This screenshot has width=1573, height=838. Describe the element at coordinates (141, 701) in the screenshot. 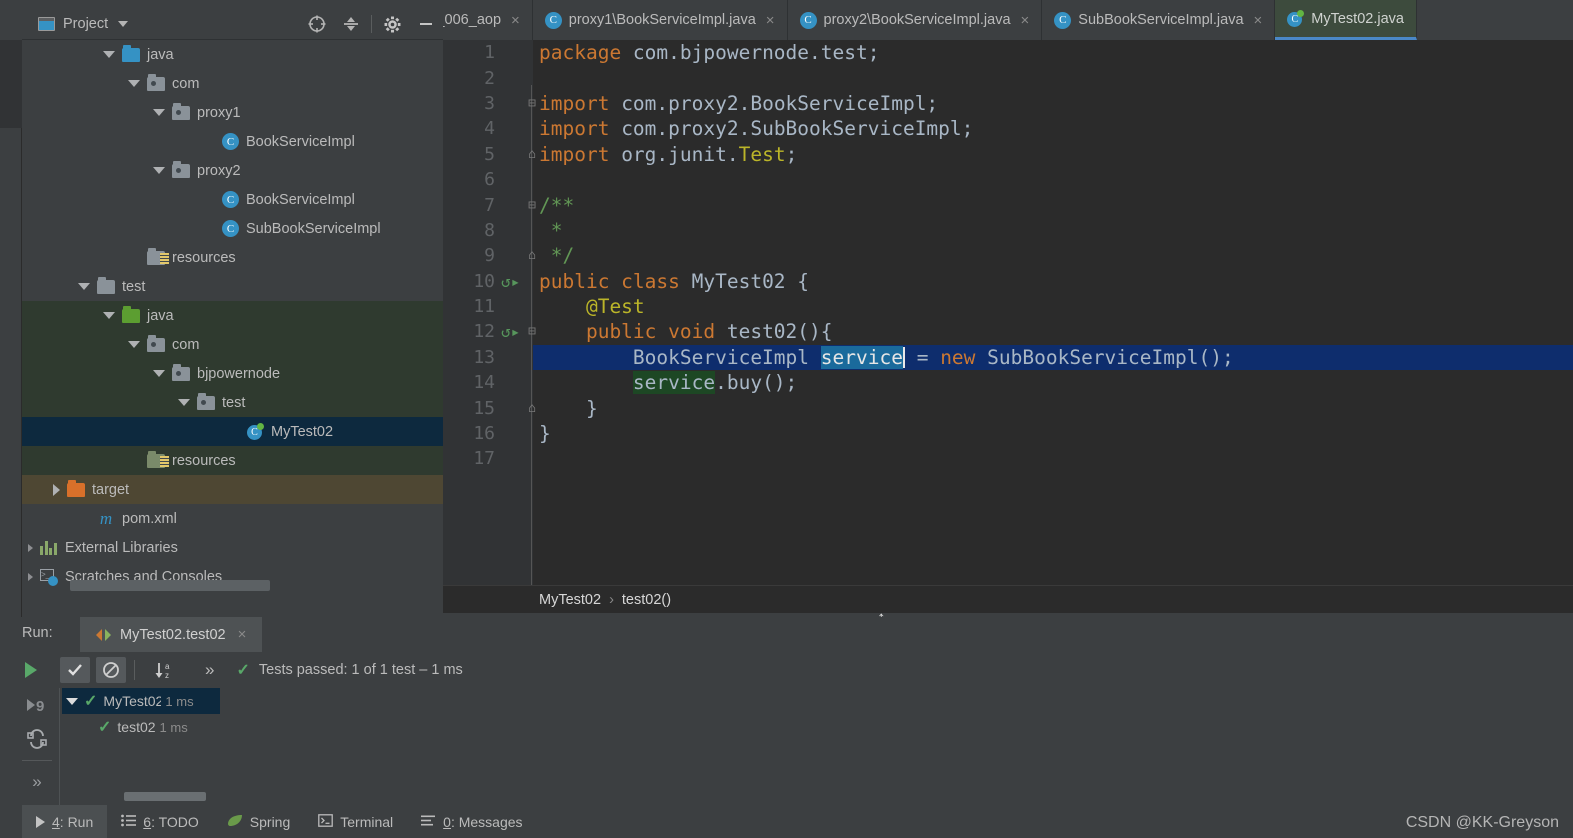

I see `test-tree-row-class: ✓ MyTest02 1 ms` at that location.